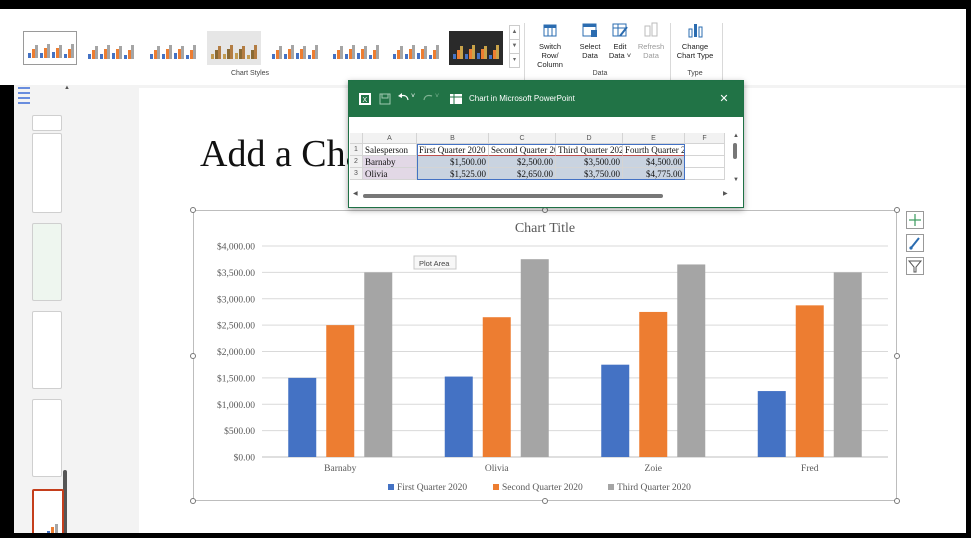 The height and width of the screenshot is (538, 971). Describe the element at coordinates (437, 96) in the screenshot. I see `redo-dropdown-icon: ˅` at that location.